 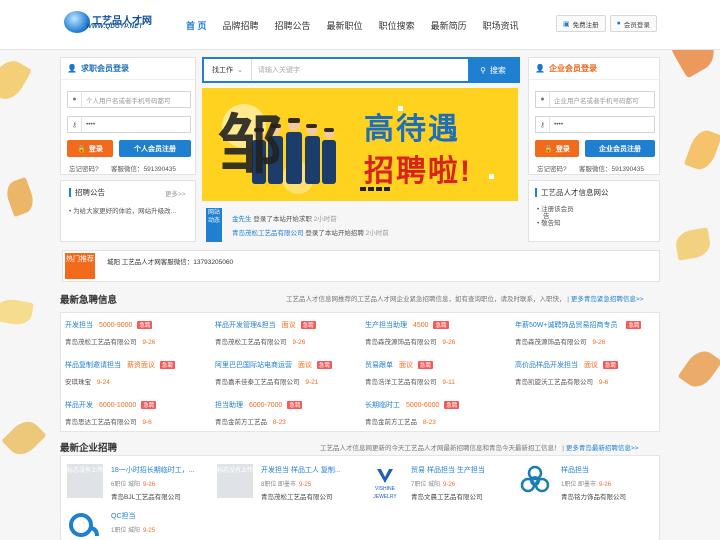 What do you see at coordinates (84, 168) in the screenshot?
I see `seeker-forgot-link: 忘记密码?` at bounding box center [84, 168].